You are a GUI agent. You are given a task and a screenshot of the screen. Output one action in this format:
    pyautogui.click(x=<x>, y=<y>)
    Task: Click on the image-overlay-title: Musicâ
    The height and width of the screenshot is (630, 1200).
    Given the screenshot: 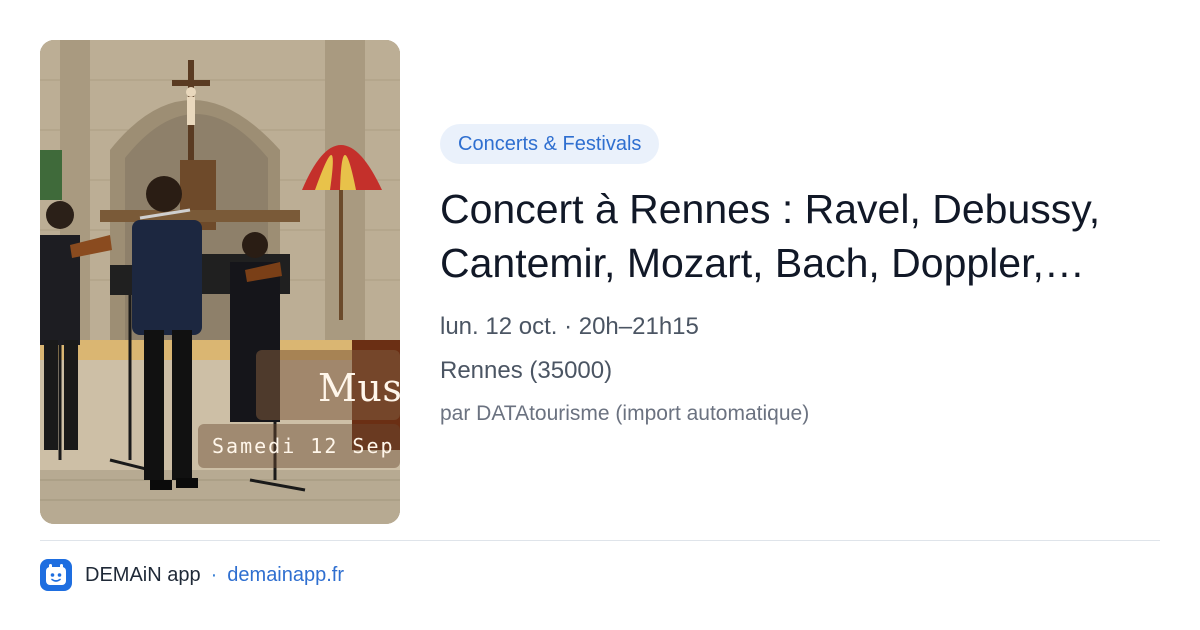 What is the action you would take?
    pyautogui.click(x=359, y=388)
    